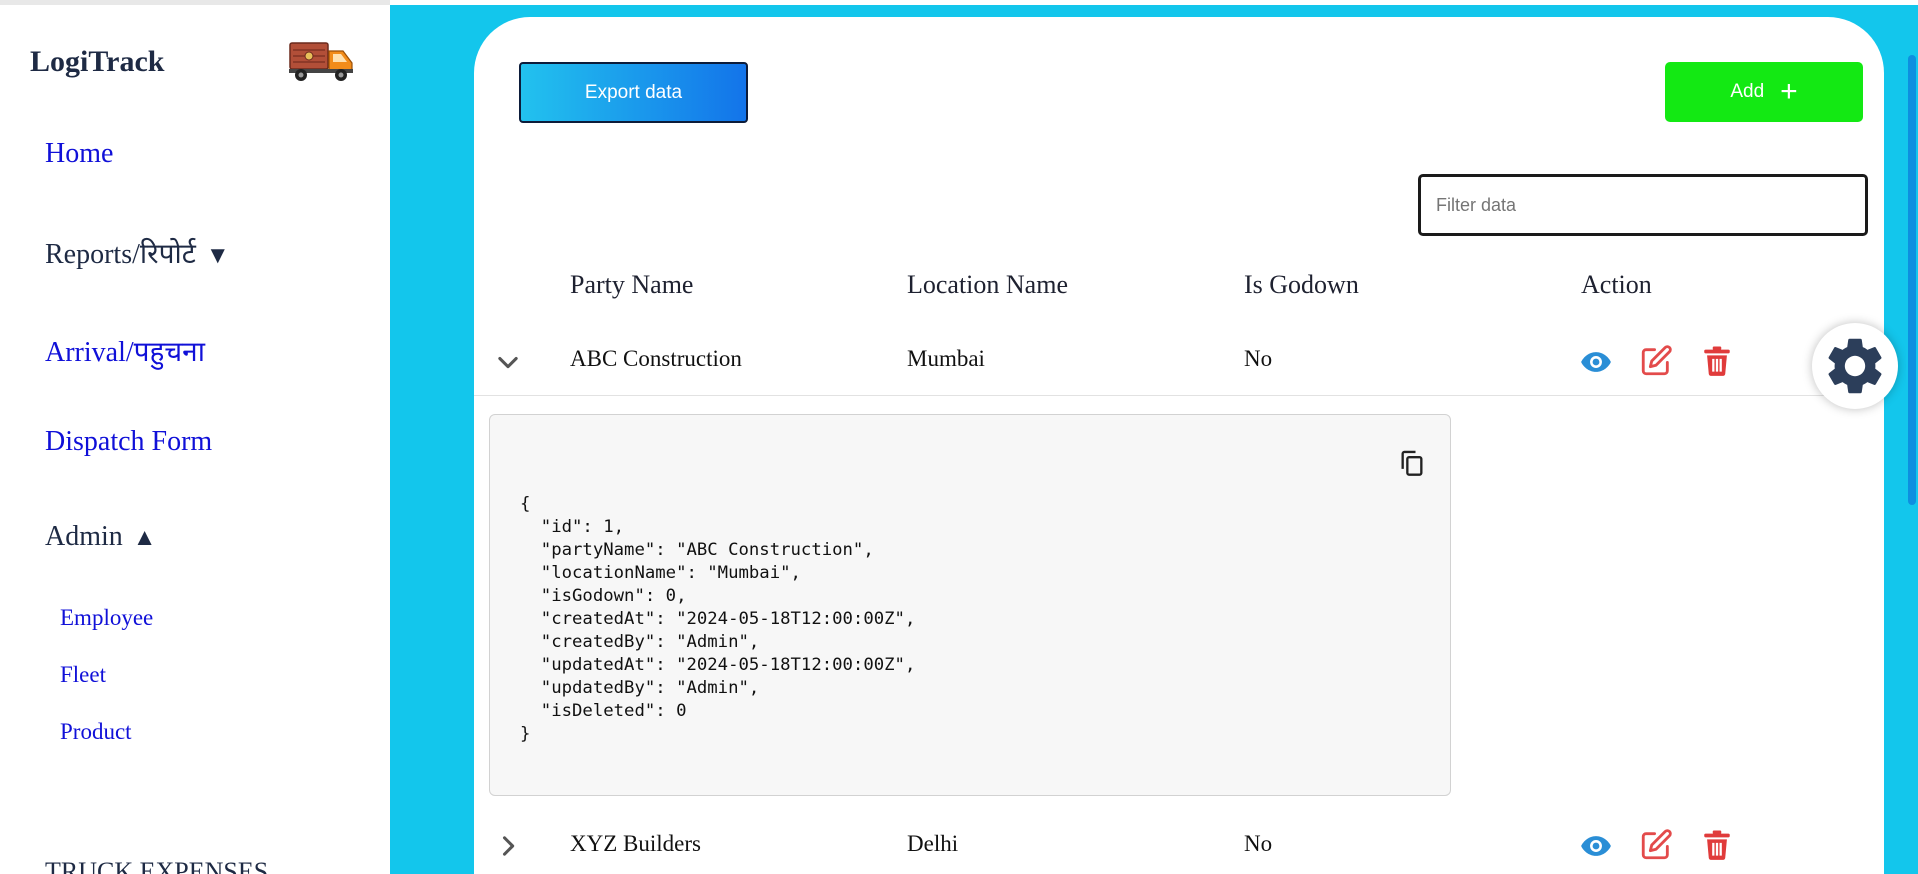 Image resolution: width=1918 pixels, height=874 pixels. What do you see at coordinates (1301, 284) in the screenshot?
I see `column-header-is-godown: Is Godown` at bounding box center [1301, 284].